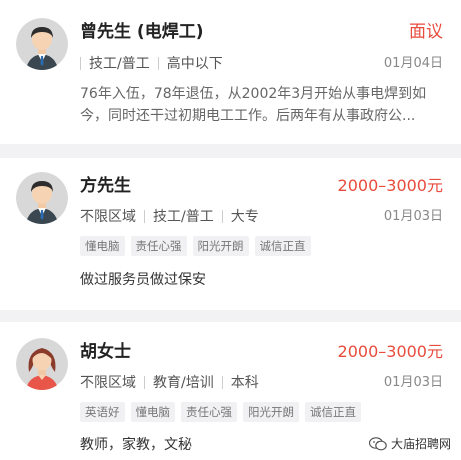 The width and height of the screenshot is (461, 460). I want to click on site-watermark: 大庙招聘网, so click(409, 443).